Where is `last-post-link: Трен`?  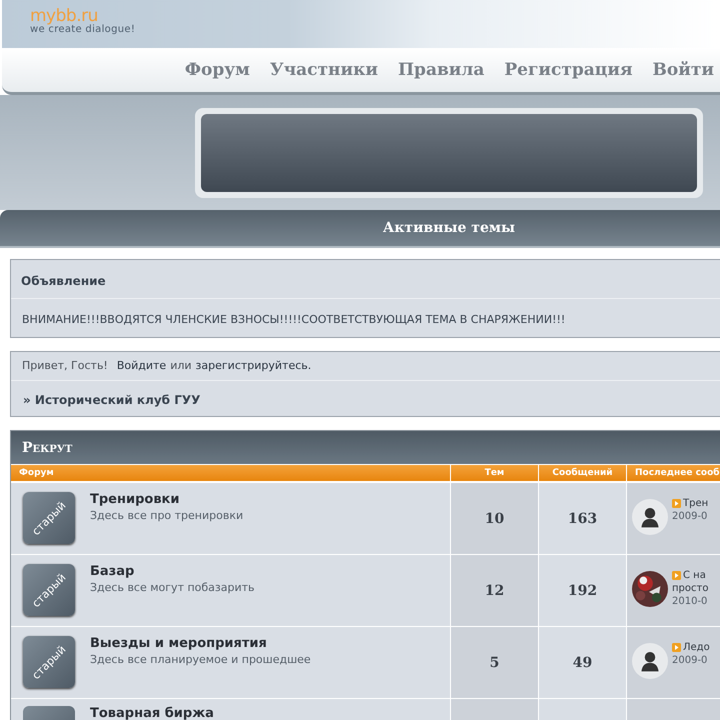
last-post-link: Трен is located at coordinates (695, 503).